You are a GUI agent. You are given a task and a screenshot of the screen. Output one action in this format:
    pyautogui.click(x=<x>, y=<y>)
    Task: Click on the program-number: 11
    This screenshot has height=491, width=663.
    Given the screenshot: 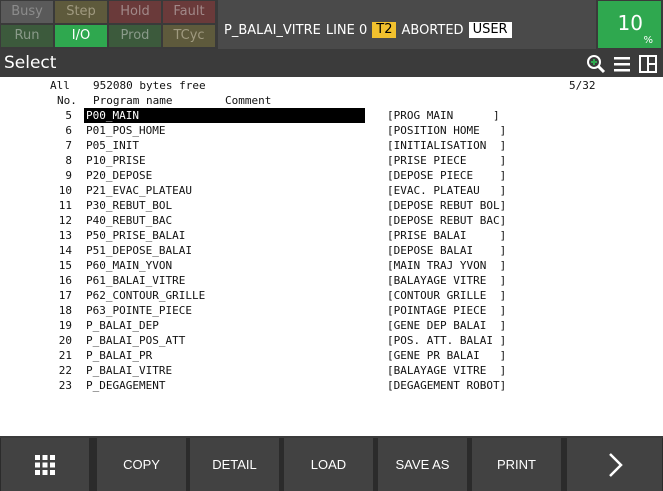 What is the action you would take?
    pyautogui.click(x=65, y=205)
    